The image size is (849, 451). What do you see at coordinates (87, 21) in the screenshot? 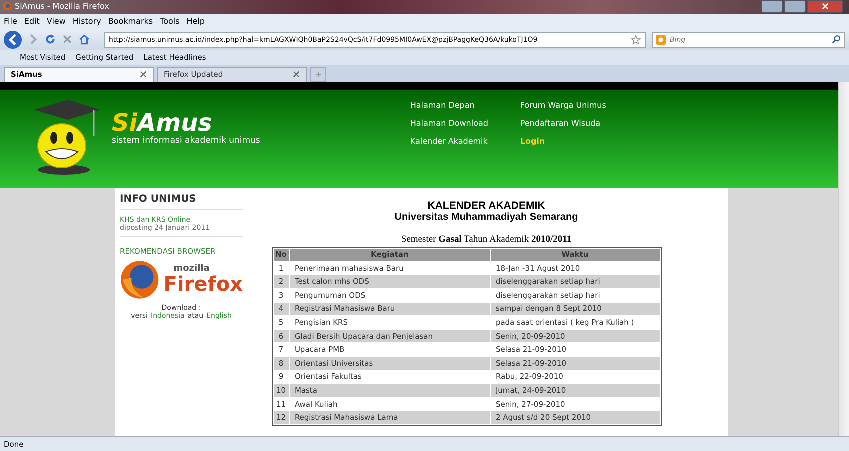
I see `menu-item: History` at bounding box center [87, 21].